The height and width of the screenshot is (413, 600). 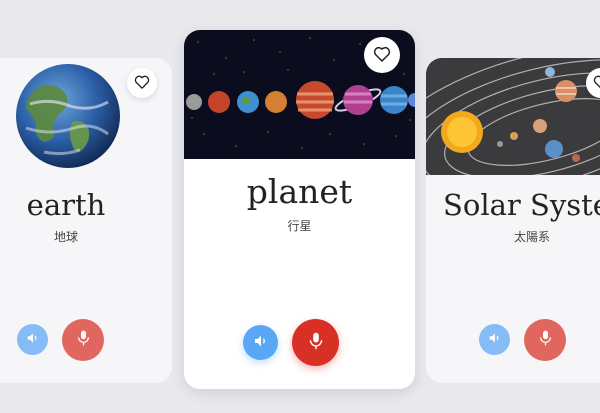 I want to click on card-word: planet, so click(x=299, y=191).